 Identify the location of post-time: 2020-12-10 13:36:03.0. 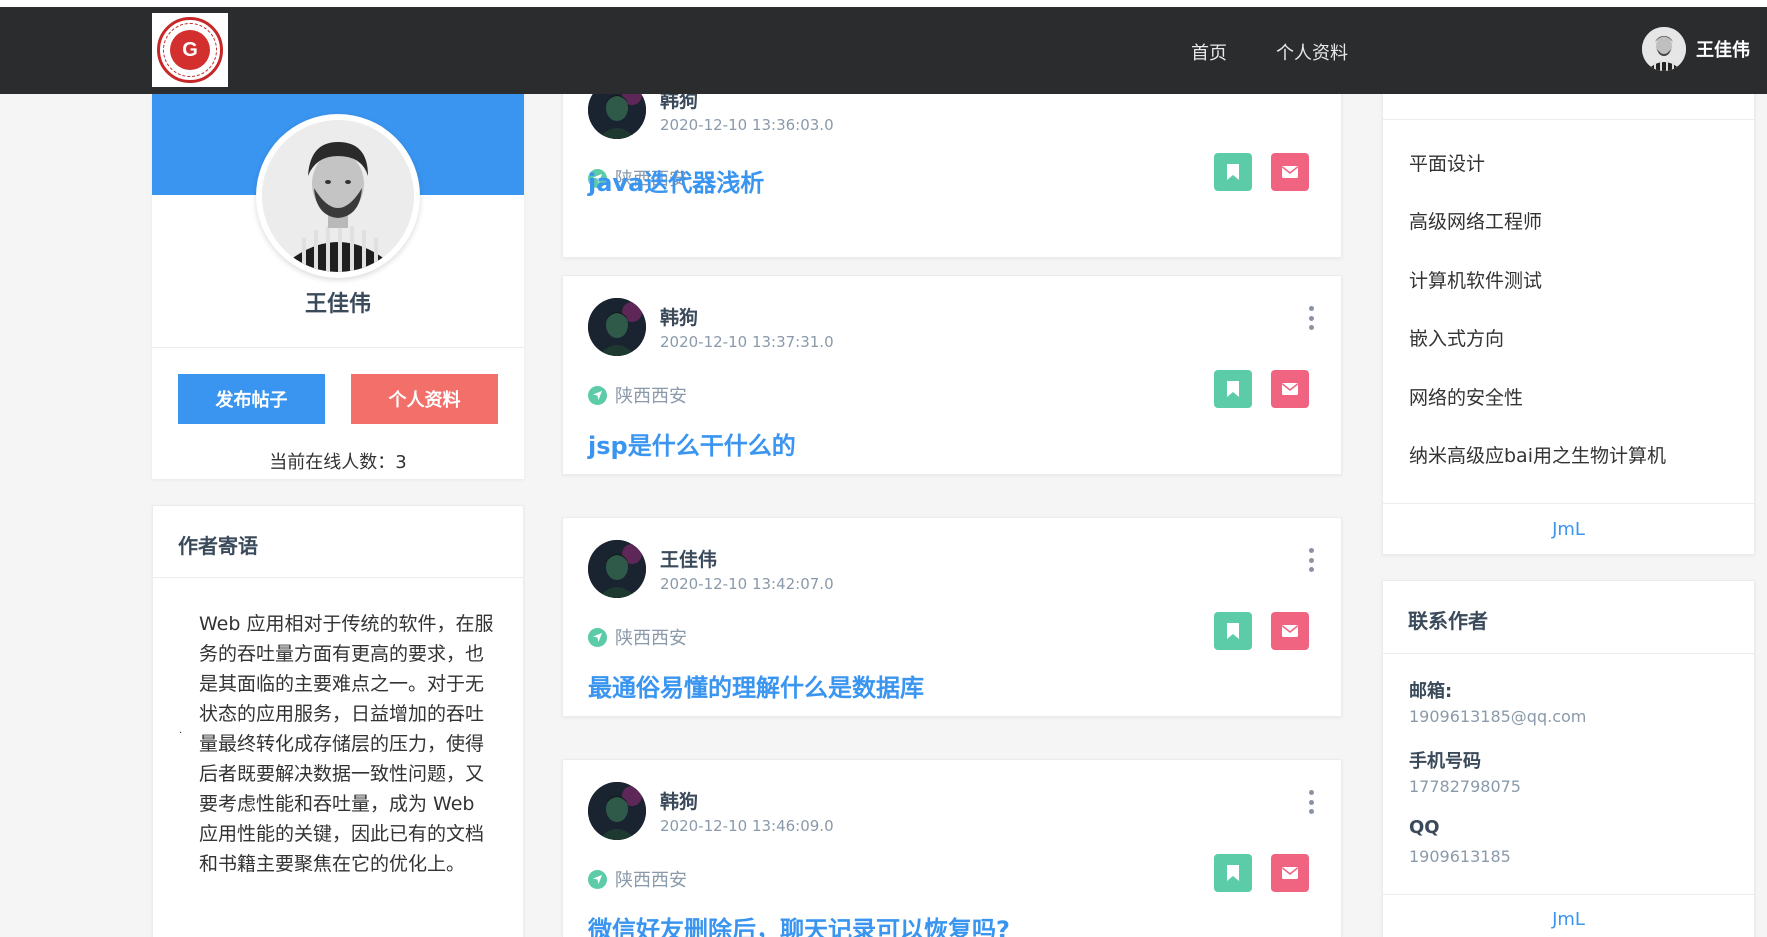
(747, 125).